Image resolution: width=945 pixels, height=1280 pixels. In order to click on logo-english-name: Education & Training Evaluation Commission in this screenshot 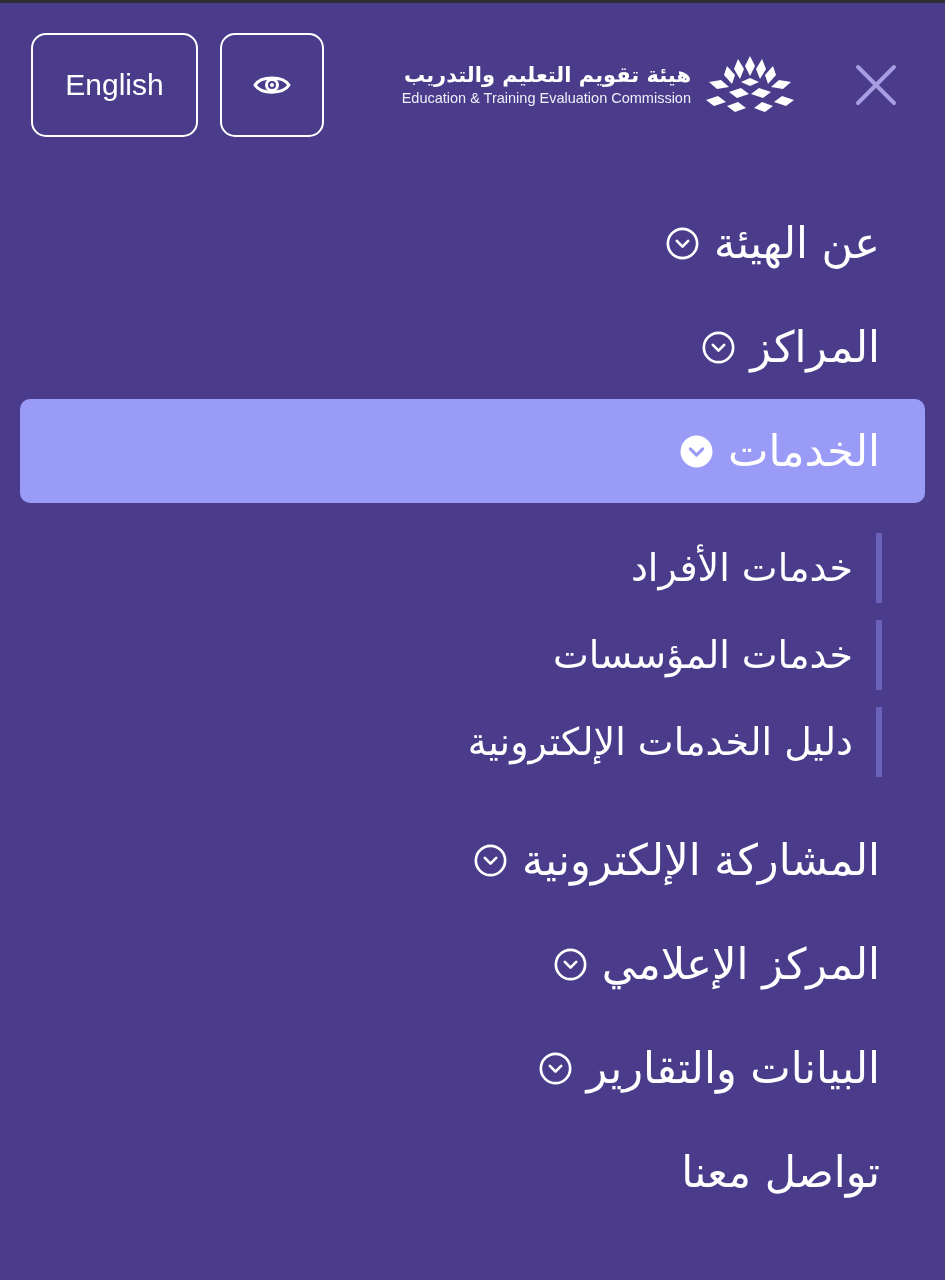, I will do `click(546, 98)`.